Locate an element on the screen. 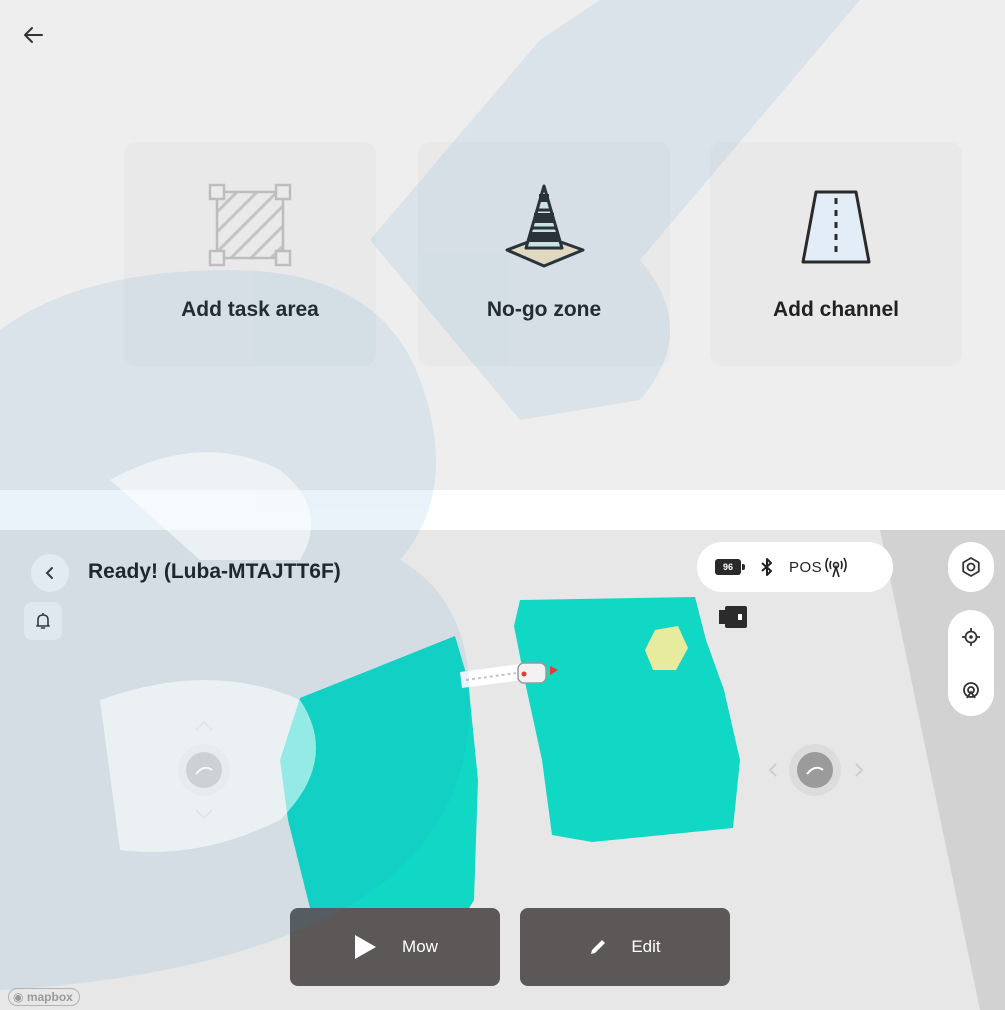  battery-icon: 96 is located at coordinates (730, 567).